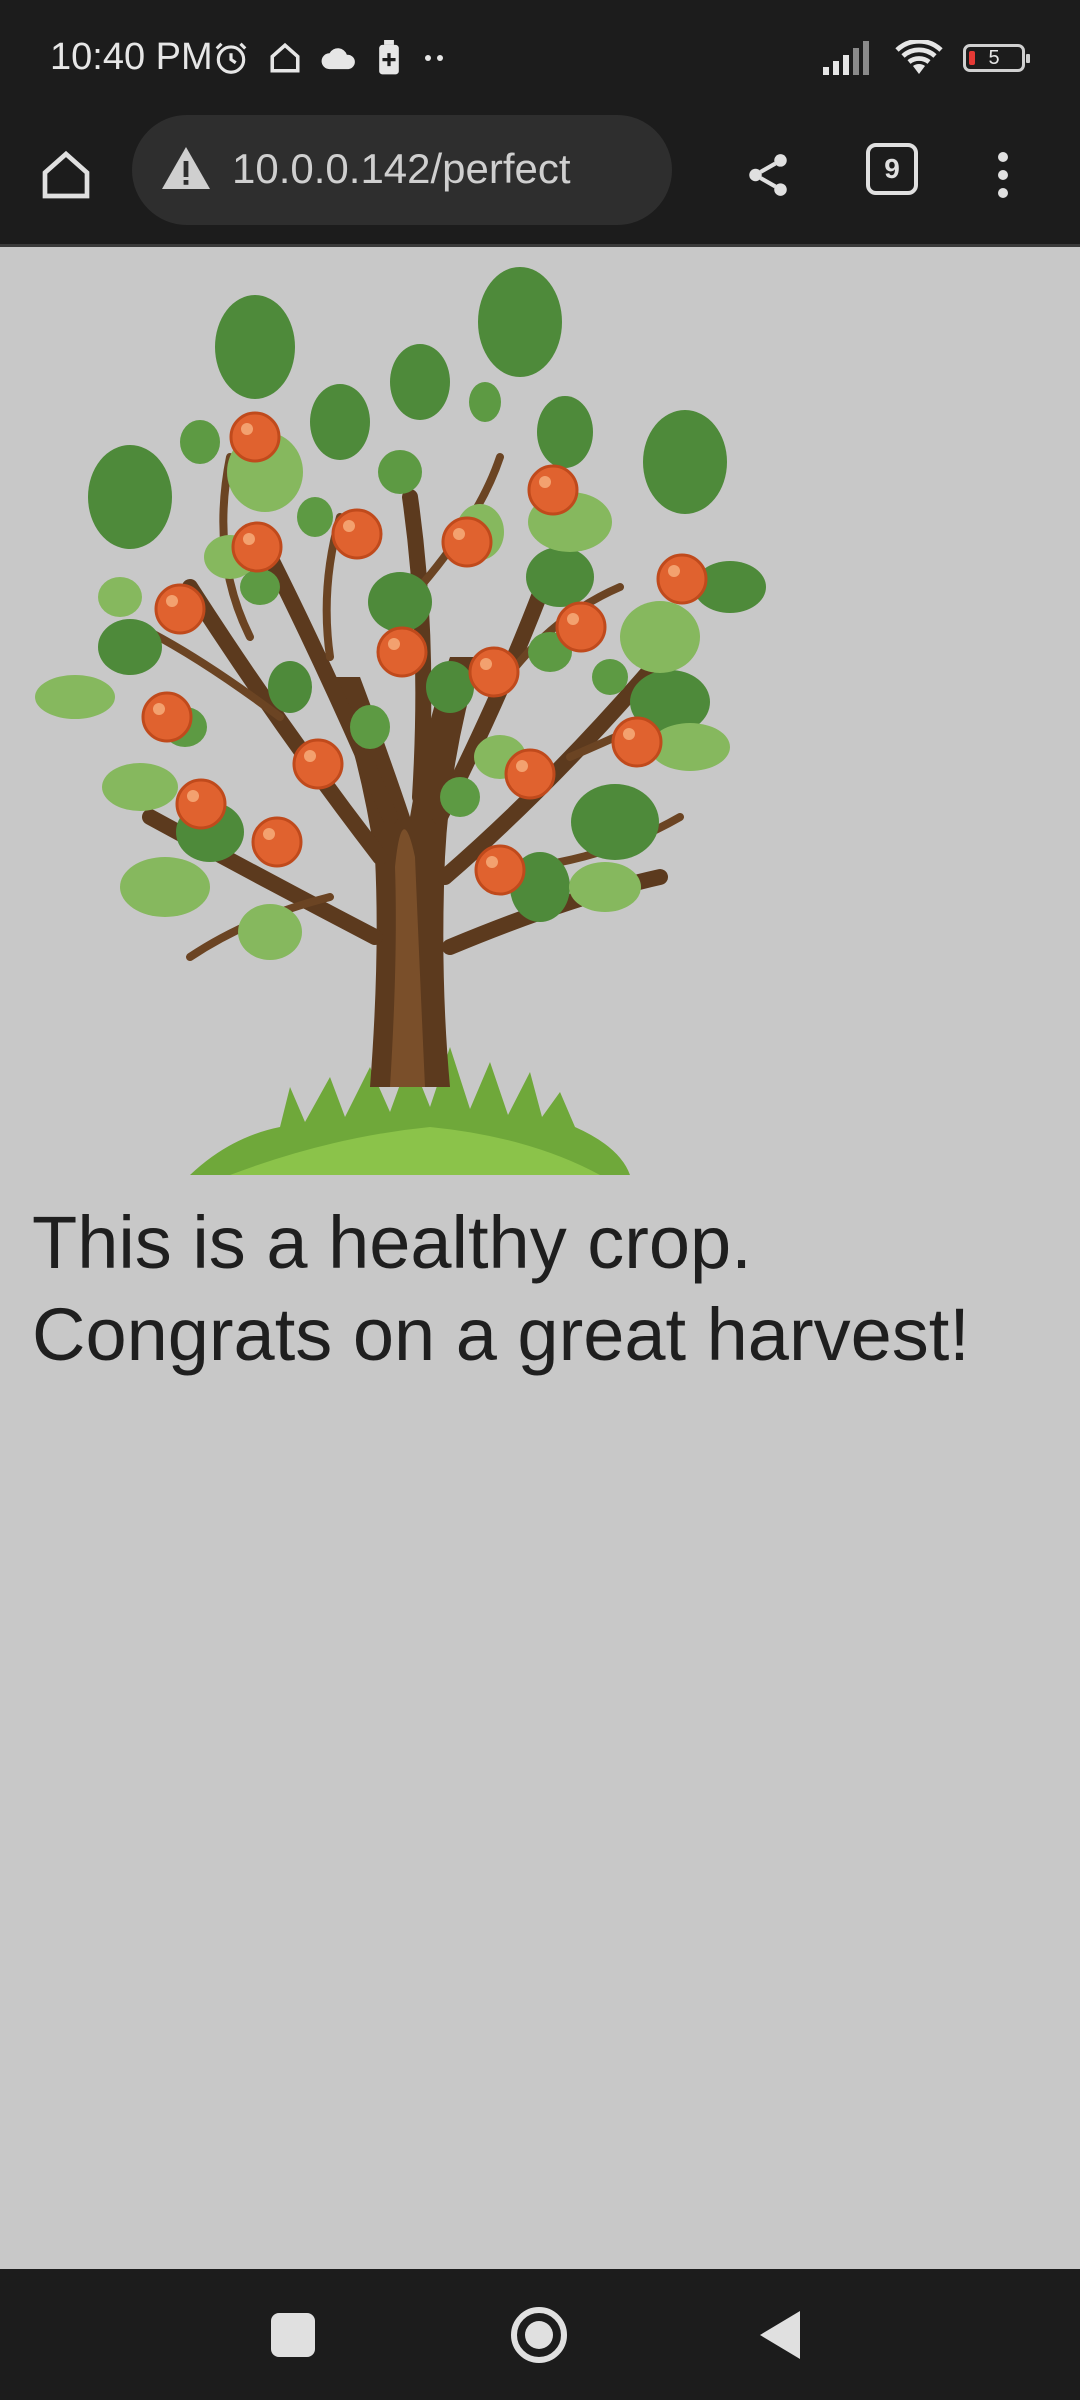  I want to click on system-navigation-bar, so click(540, 2334).